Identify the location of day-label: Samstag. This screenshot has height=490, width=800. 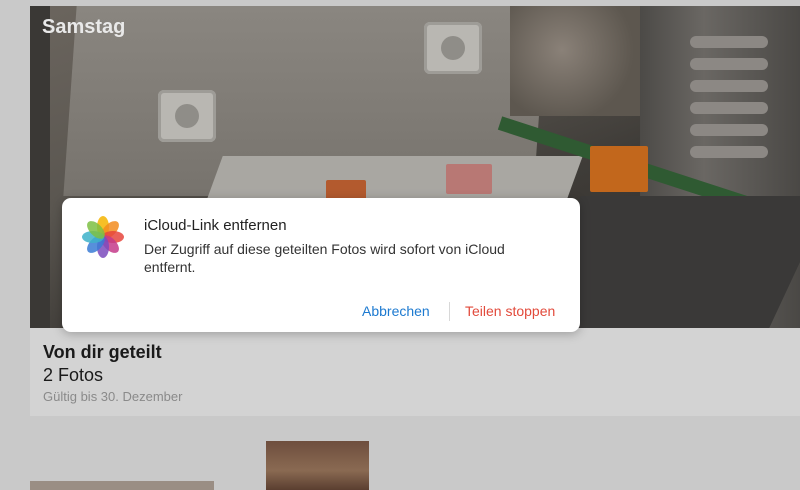
(84, 27).